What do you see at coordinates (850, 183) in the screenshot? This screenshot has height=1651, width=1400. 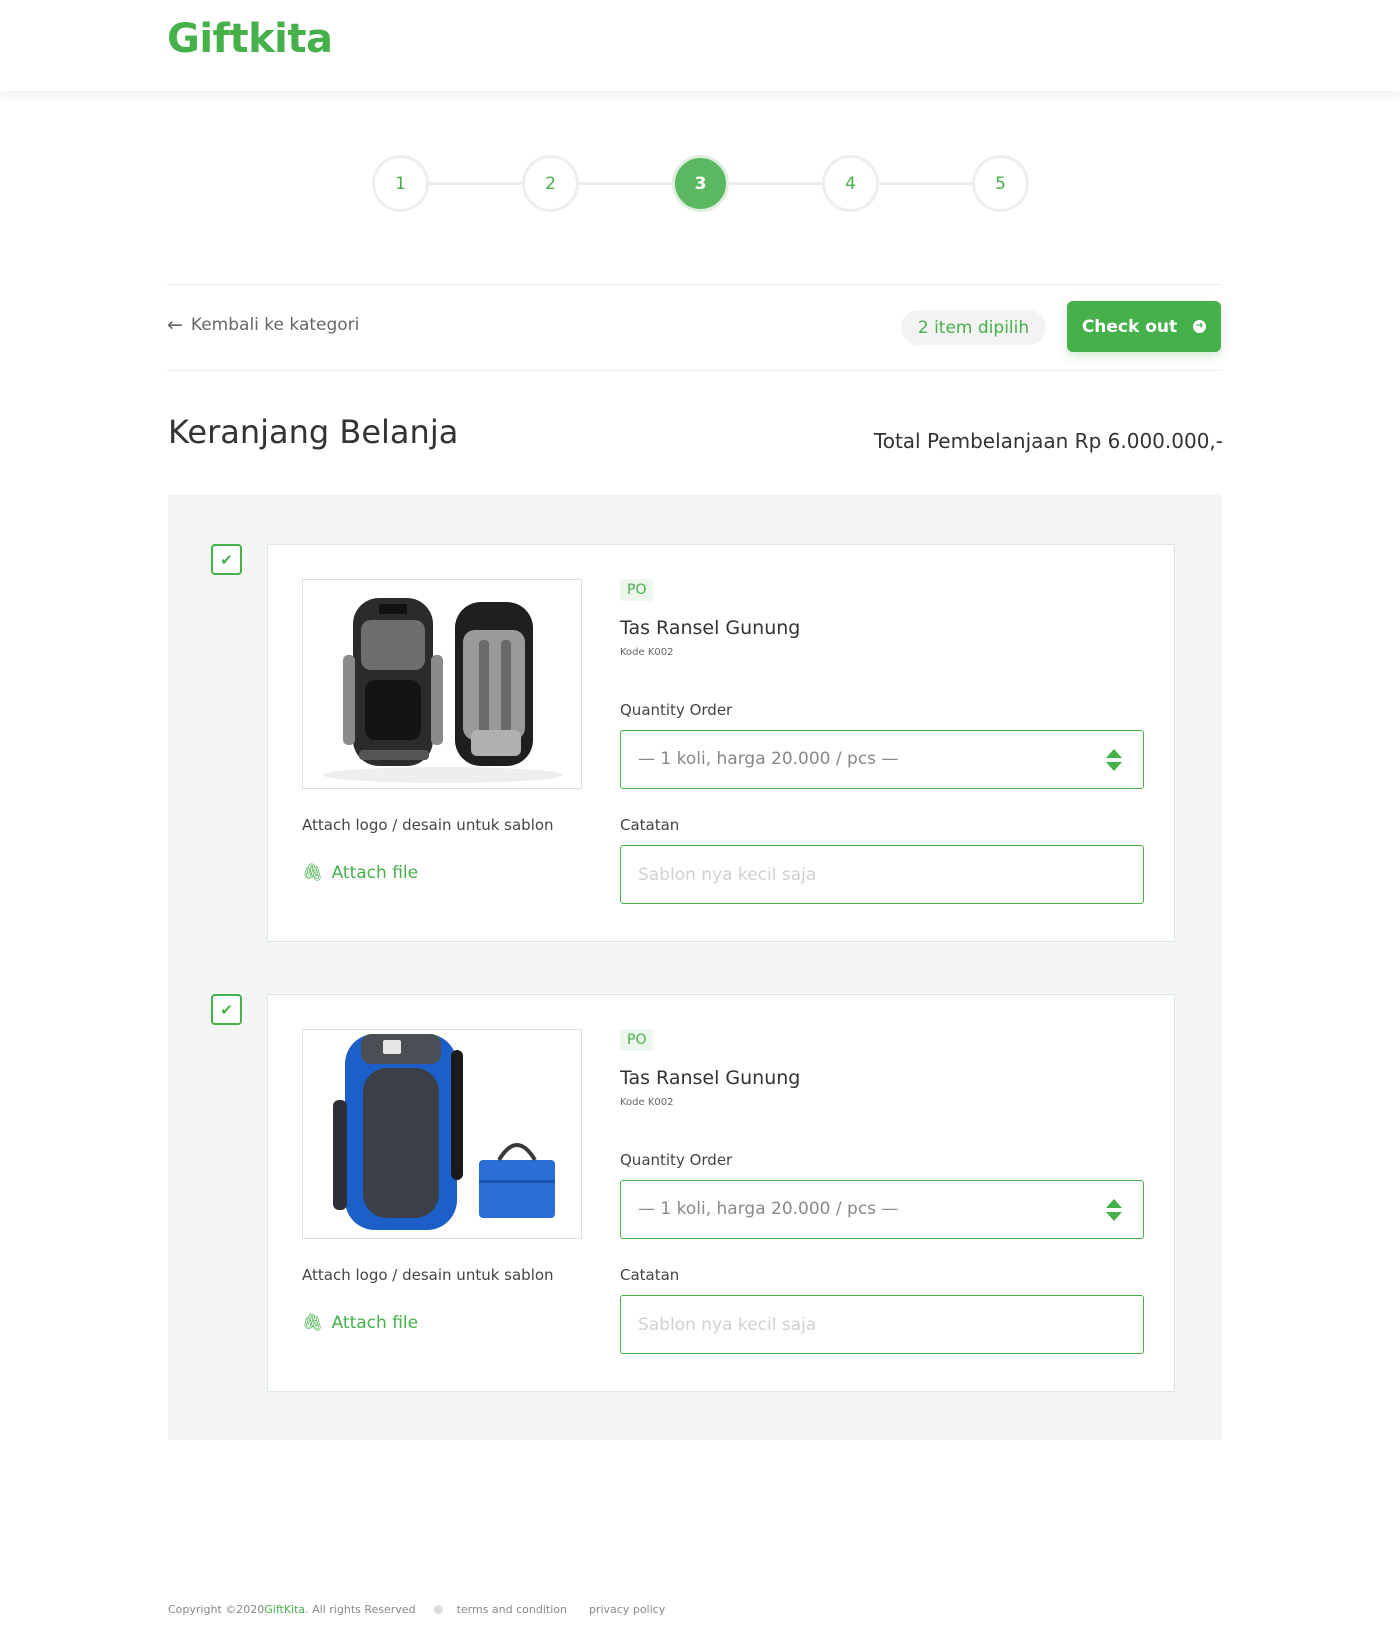 I see `step-4: 4` at bounding box center [850, 183].